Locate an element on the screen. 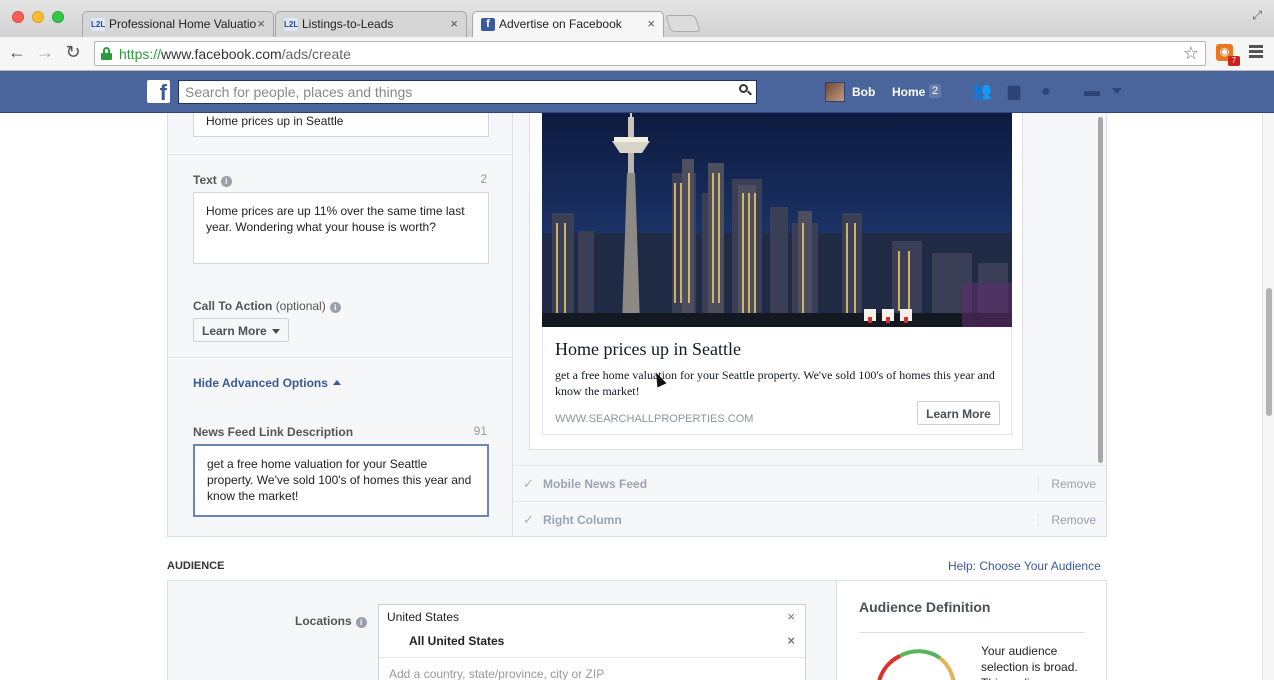  locations-label-text: Locations is located at coordinates (323, 621).